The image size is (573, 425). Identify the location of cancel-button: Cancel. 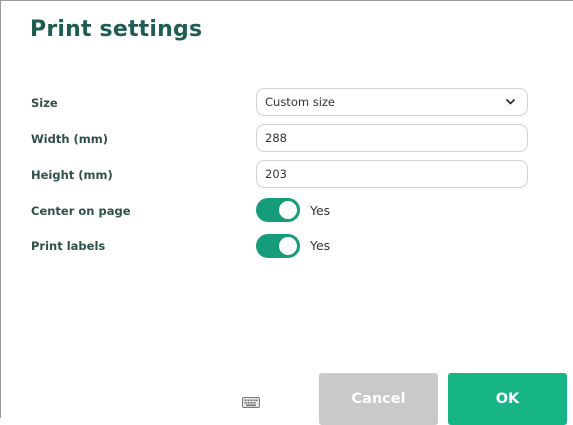
(378, 399).